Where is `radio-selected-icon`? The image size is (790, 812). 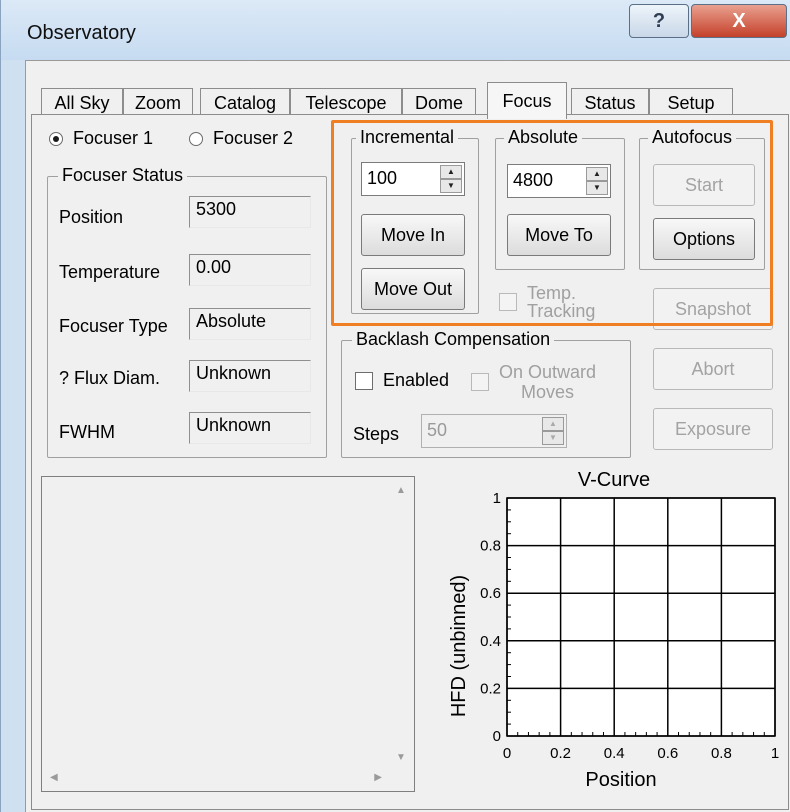 radio-selected-icon is located at coordinates (56, 138).